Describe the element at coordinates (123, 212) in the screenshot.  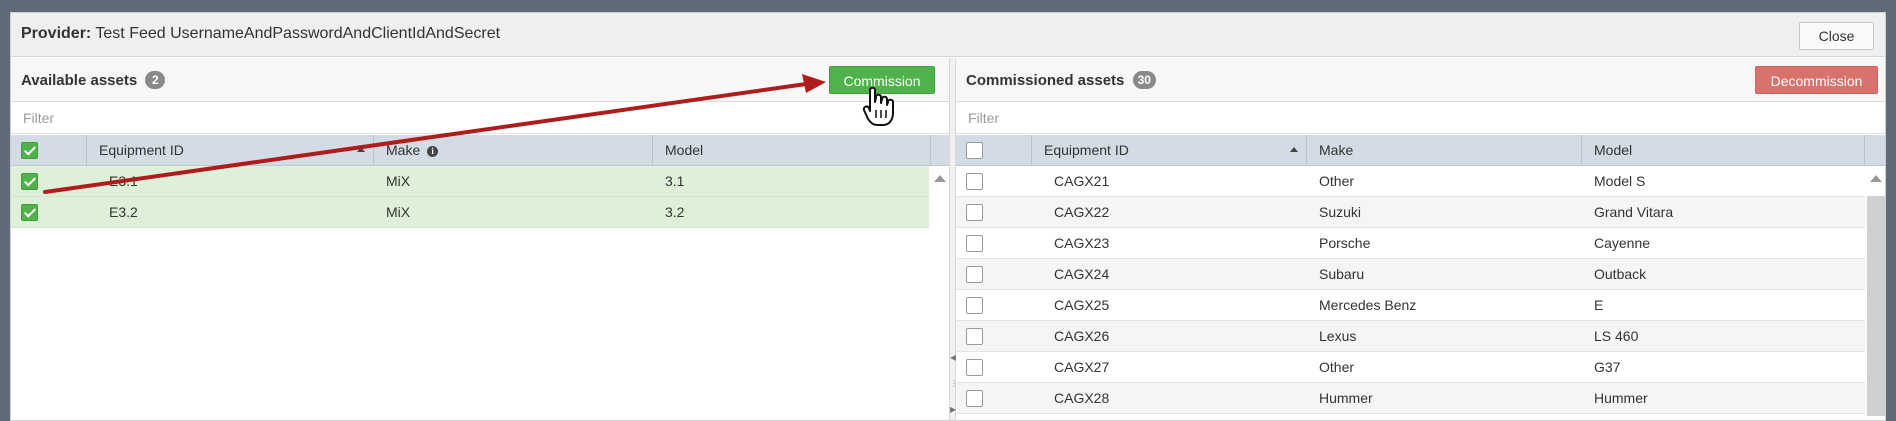
I see `cell-equipment-id: E3.2` at that location.